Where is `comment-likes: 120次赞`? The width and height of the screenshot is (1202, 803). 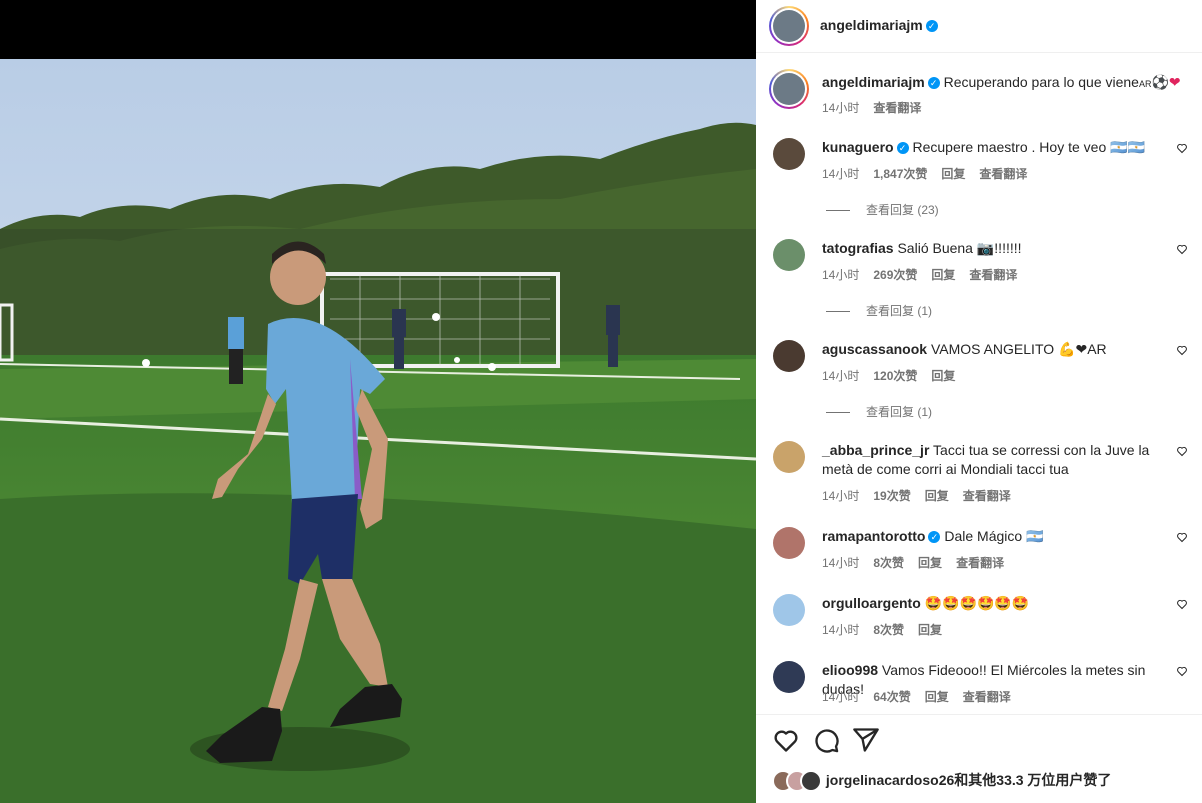 comment-likes: 120次赞 is located at coordinates (895, 376).